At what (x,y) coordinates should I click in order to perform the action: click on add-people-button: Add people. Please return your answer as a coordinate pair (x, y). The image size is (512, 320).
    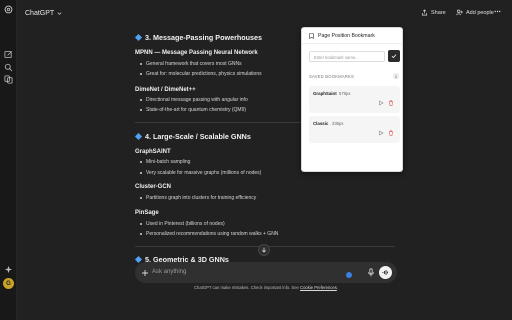
    Looking at the image, I should click on (475, 12).